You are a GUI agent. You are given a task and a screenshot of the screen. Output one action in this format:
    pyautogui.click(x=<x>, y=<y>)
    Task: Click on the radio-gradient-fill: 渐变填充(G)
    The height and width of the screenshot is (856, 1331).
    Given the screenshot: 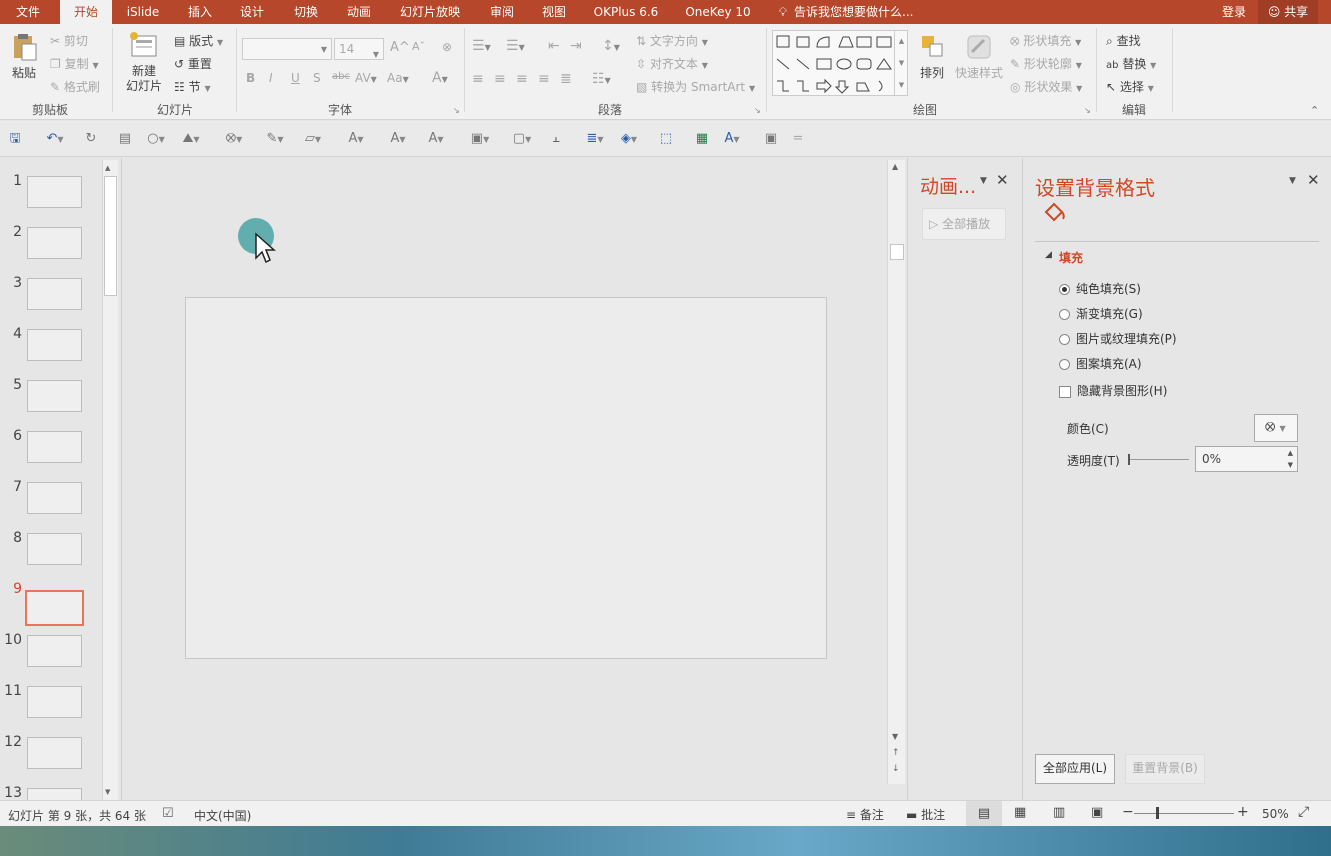 What is the action you would take?
    pyautogui.click(x=1101, y=313)
    